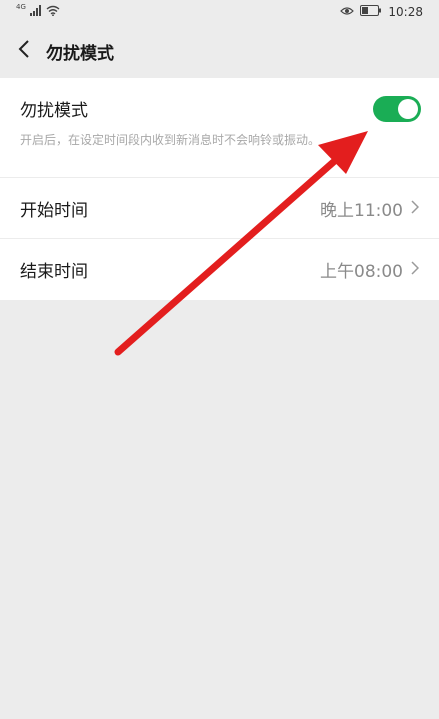  I want to click on toggle-knob, so click(408, 109).